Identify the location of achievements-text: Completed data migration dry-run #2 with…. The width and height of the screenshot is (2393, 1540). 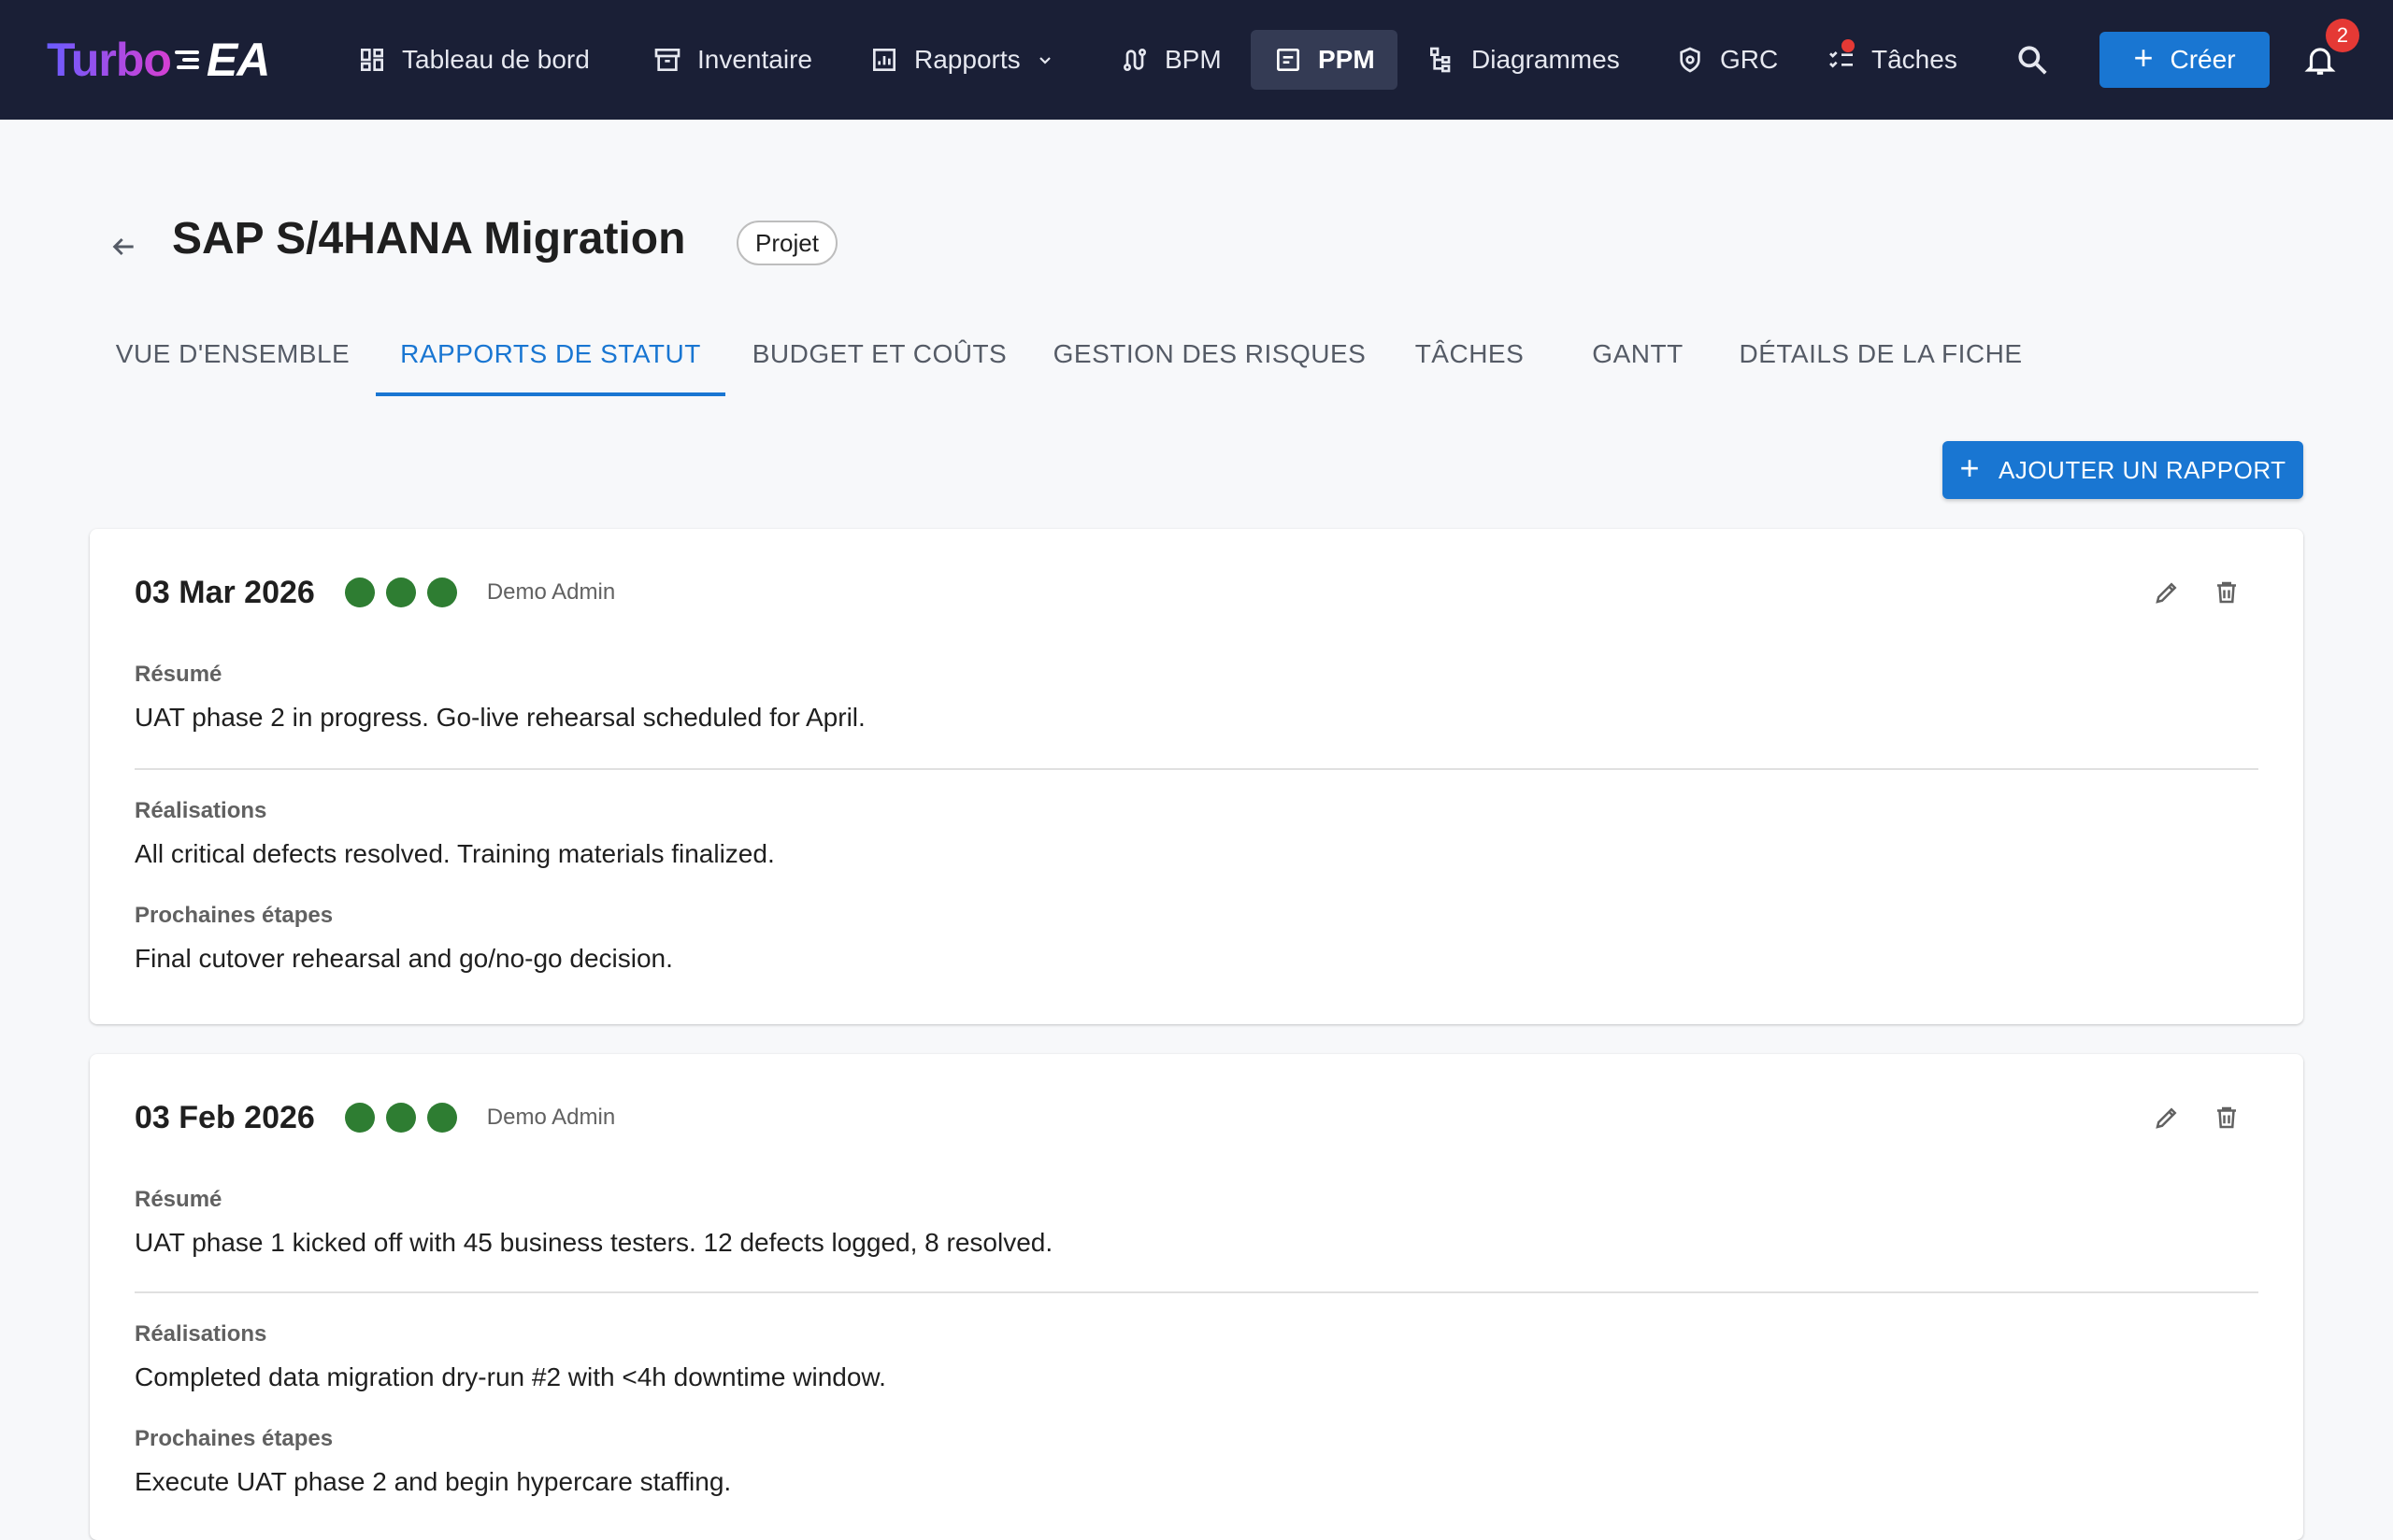
(511, 1376).